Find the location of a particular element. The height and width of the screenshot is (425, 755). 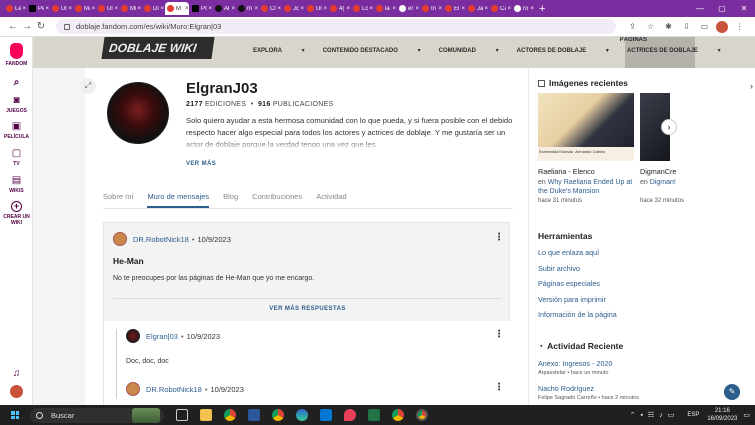

paginas-label: PÁGINAS is located at coordinates (633, 40).